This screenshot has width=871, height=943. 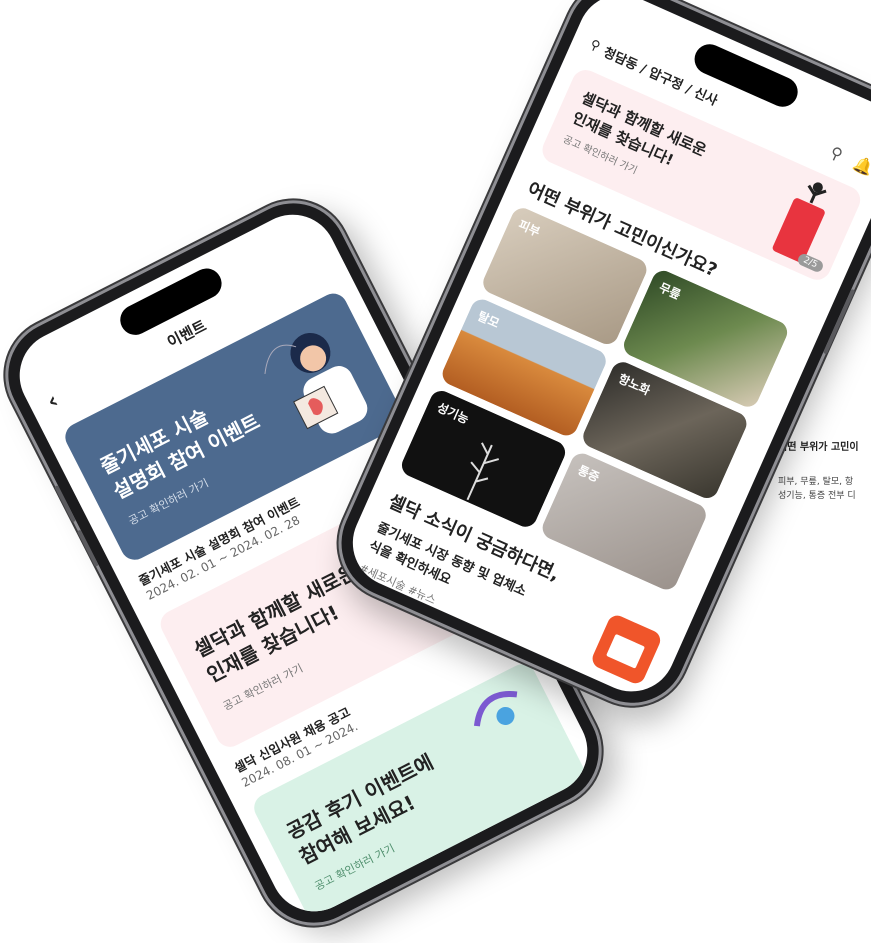 What do you see at coordinates (595, 46) in the screenshot?
I see `map-pin-icon: ⚲` at bounding box center [595, 46].